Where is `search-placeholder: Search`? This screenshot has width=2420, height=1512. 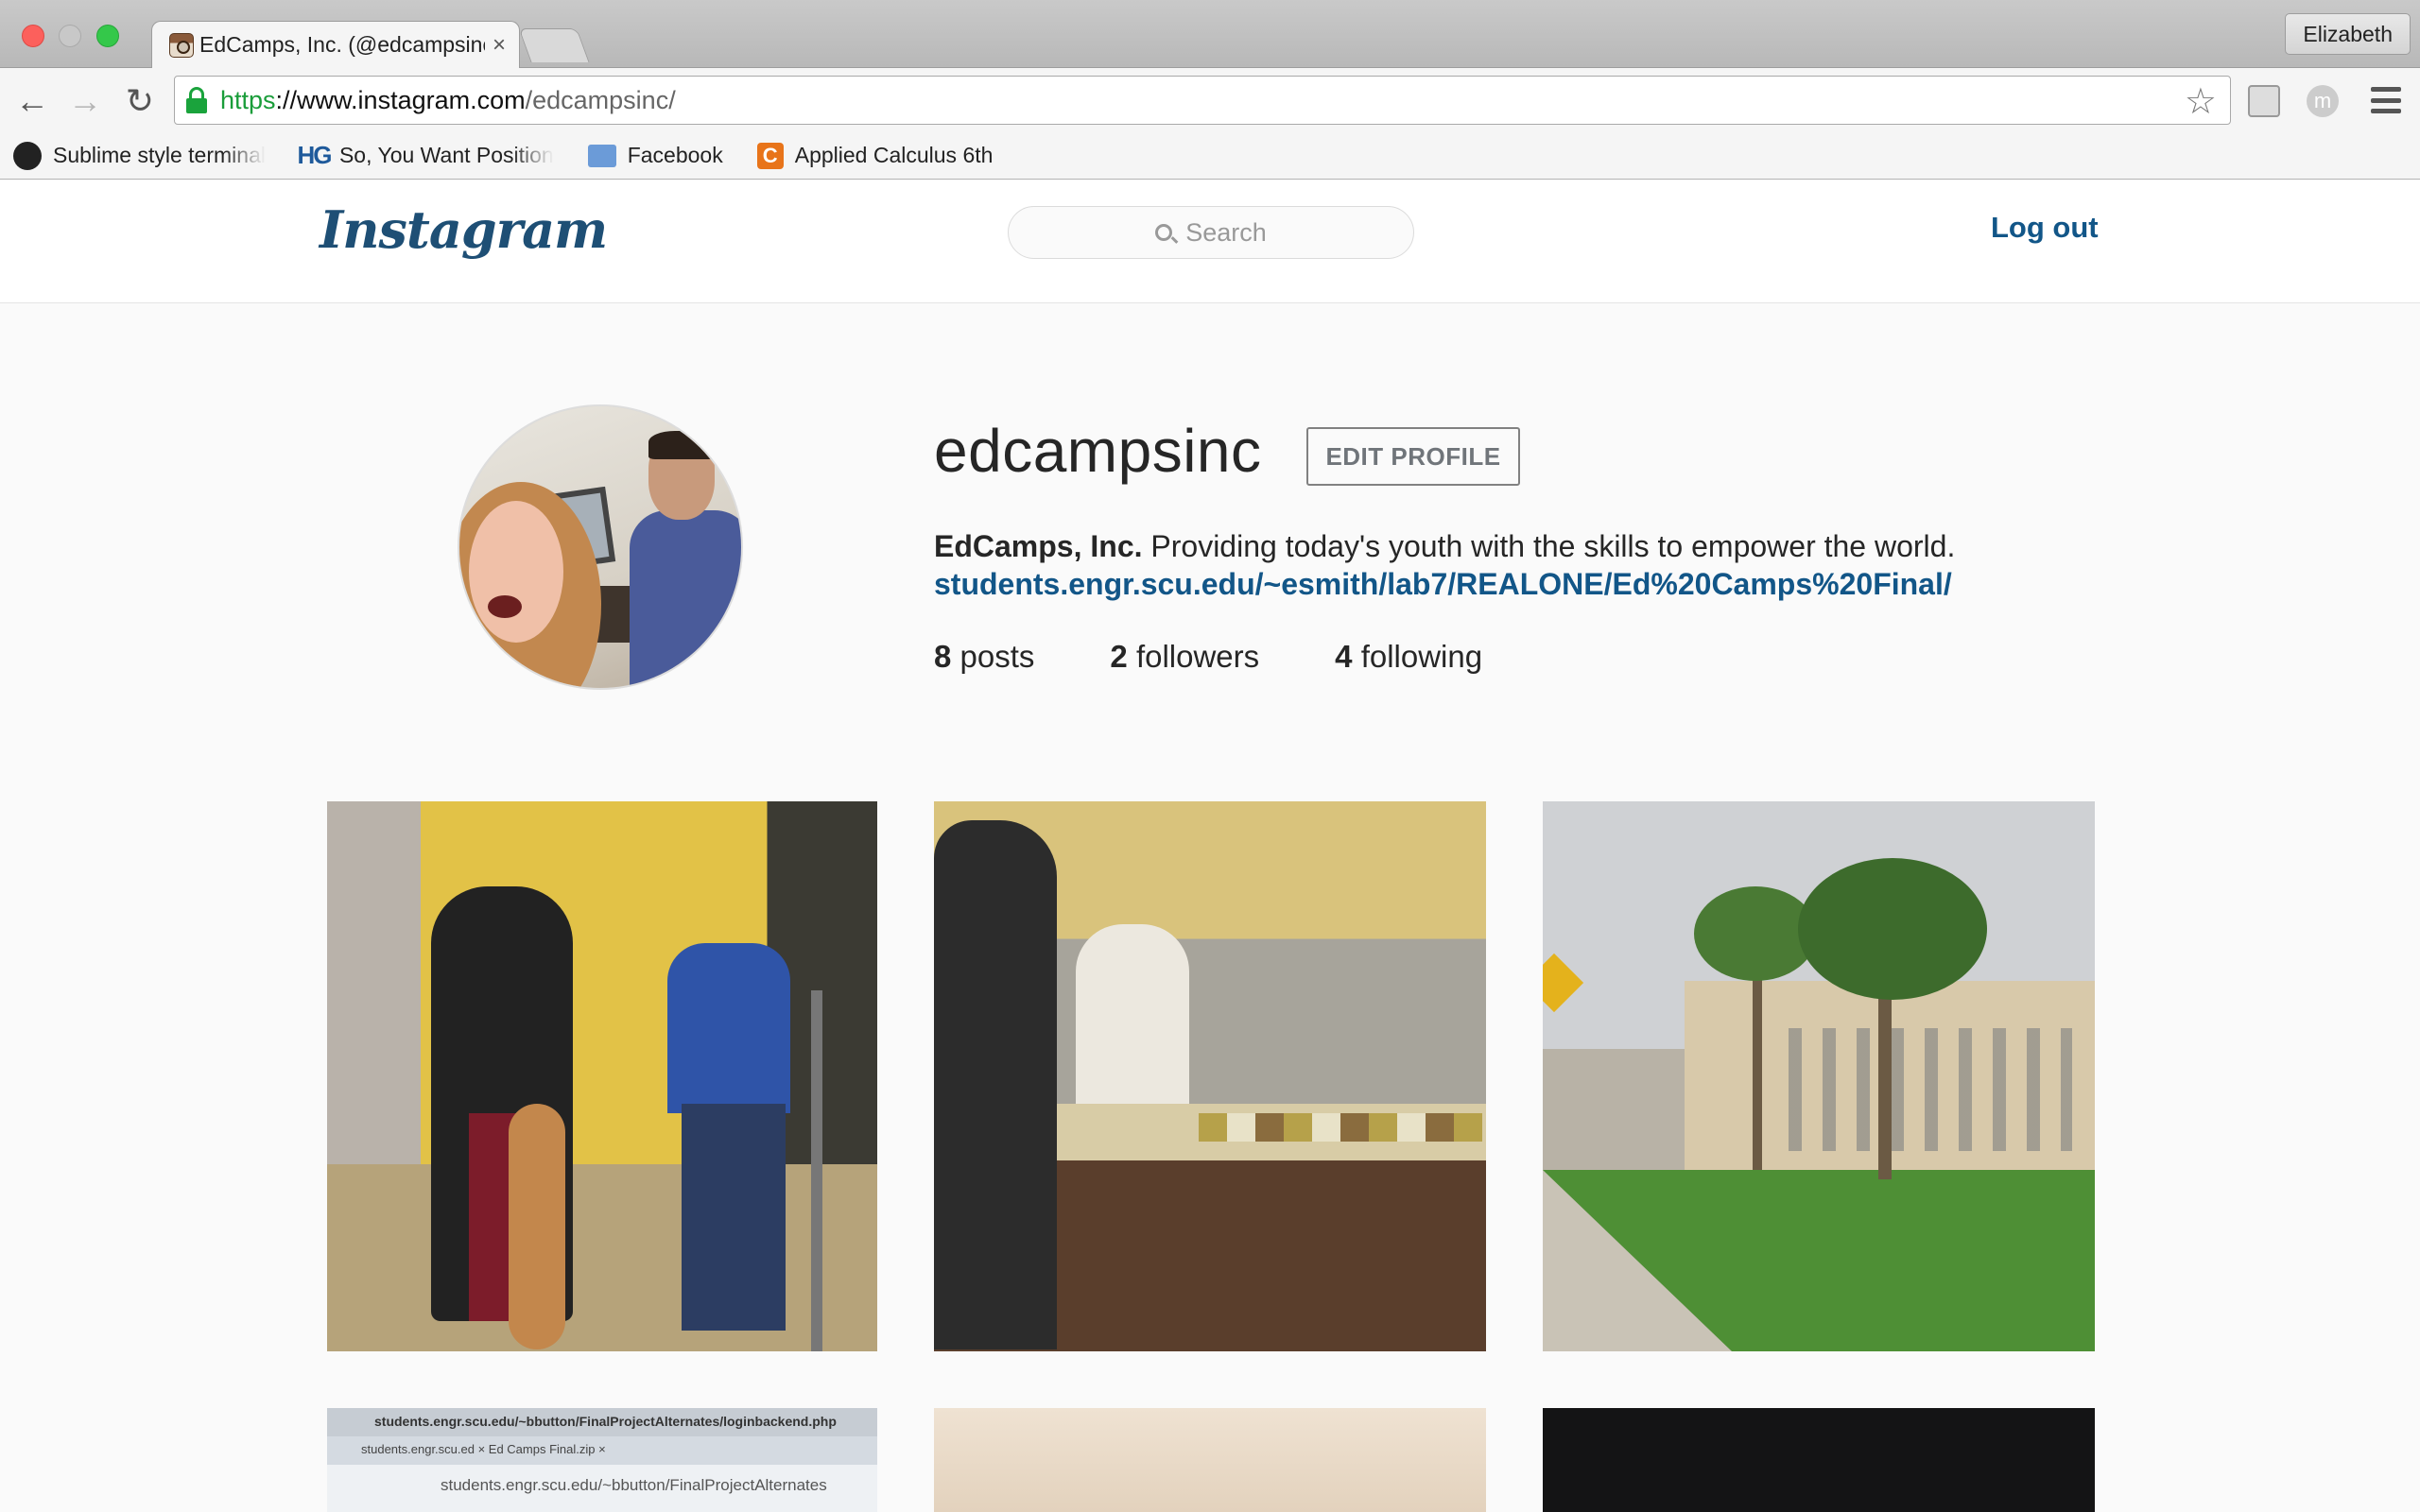
search-placeholder: Search is located at coordinates (1226, 232).